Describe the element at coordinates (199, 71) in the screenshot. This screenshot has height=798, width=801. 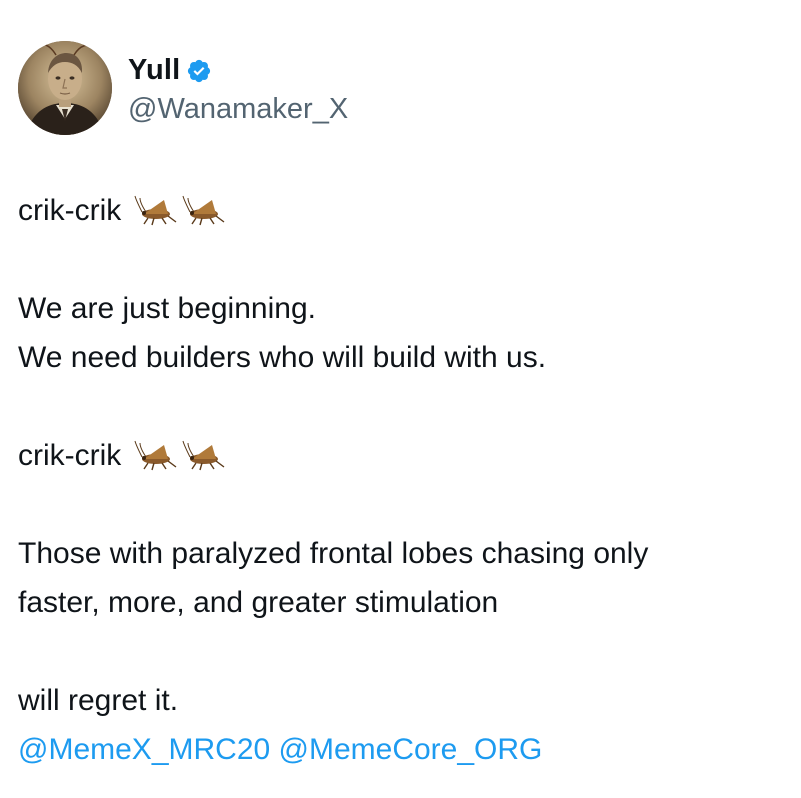
I see `verified-badge-icon` at that location.